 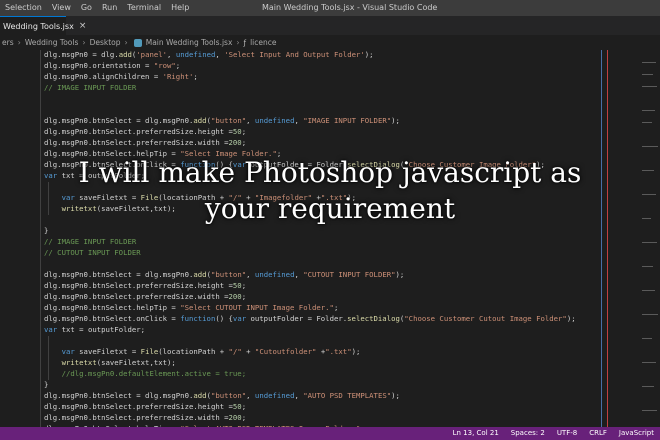 I want to click on breadcrumb-item: Desktop, so click(x=105, y=42).